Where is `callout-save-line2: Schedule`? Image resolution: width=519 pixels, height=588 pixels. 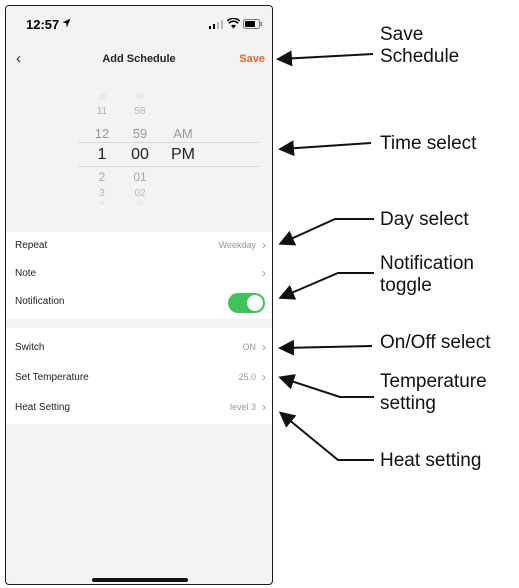 callout-save-line2: Schedule is located at coordinates (420, 56).